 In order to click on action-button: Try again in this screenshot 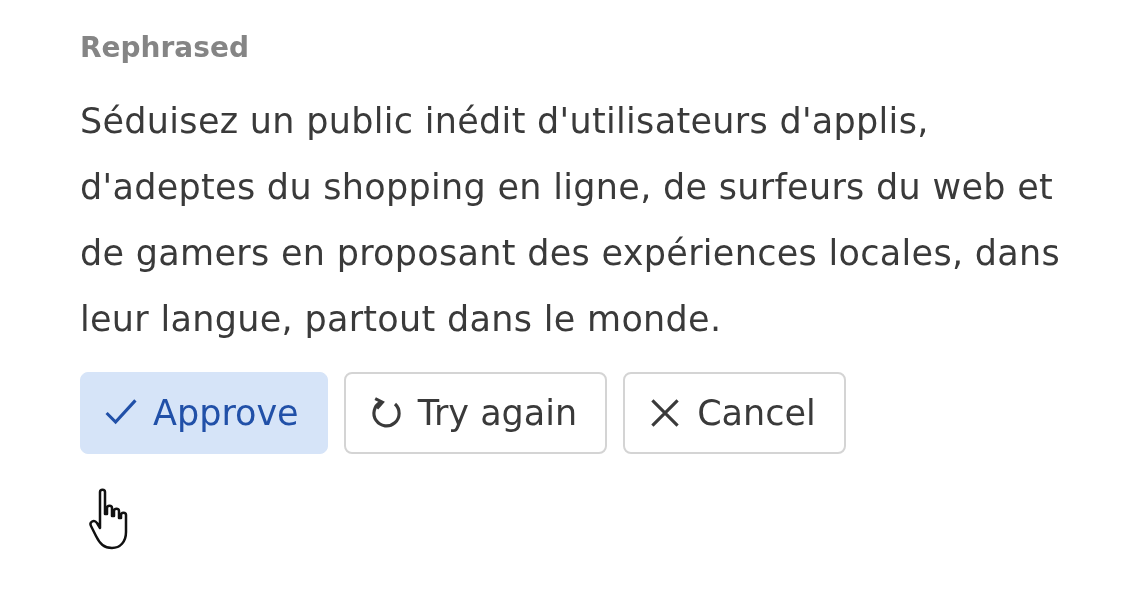, I will do `click(475, 413)`.